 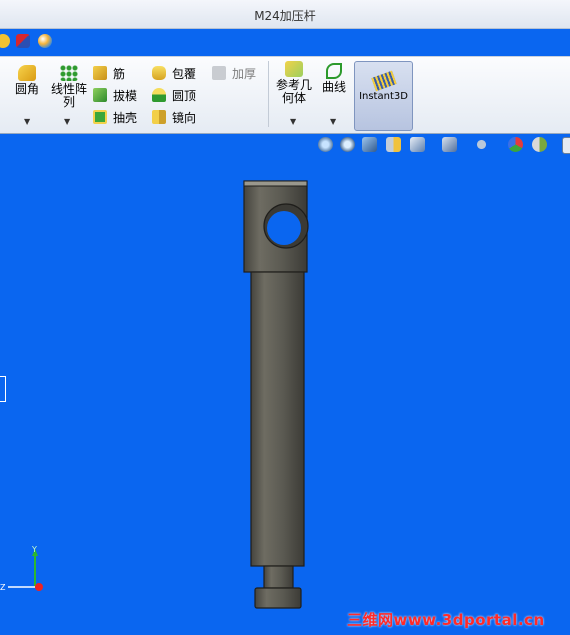 What do you see at coordinates (284, 228) in the screenshot?
I see `cross-hole-through` at bounding box center [284, 228].